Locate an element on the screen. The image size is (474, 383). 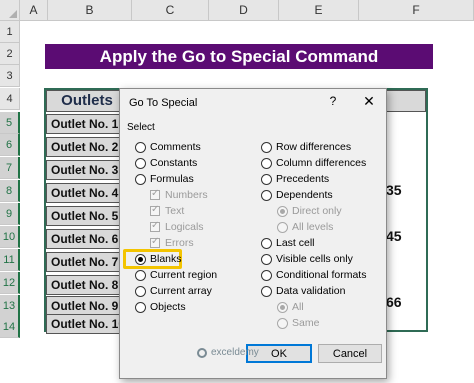
sheet-title-banner: Apply the Go to Special Command is located at coordinates (239, 56).